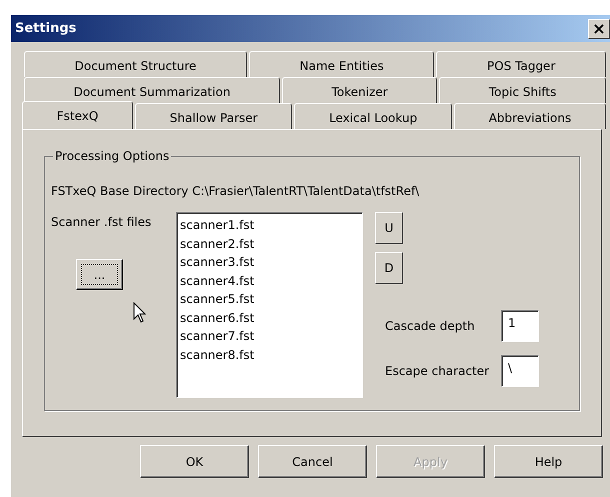  What do you see at coordinates (213, 116) in the screenshot?
I see `tab: Shallow Parser` at bounding box center [213, 116].